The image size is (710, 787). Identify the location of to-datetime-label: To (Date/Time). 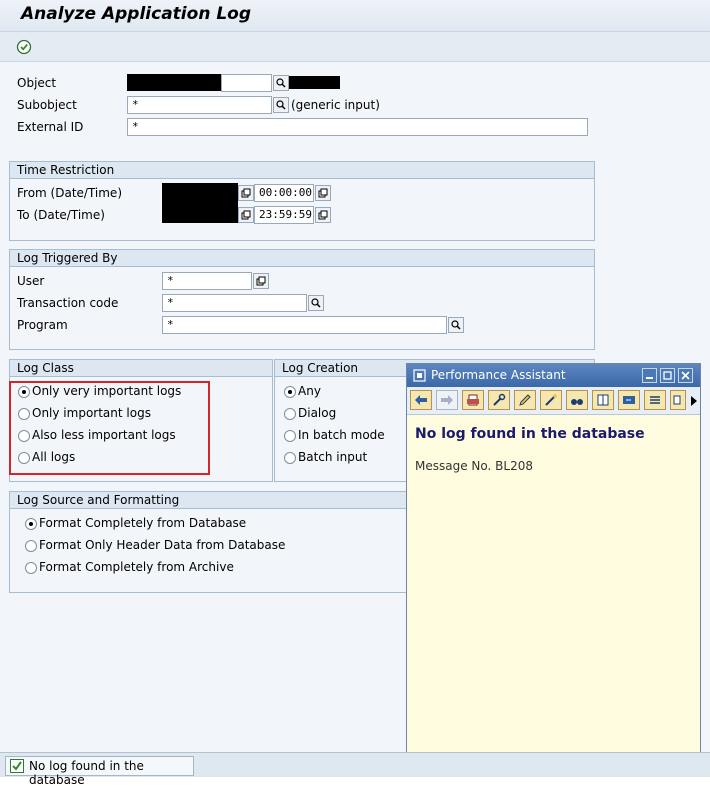
(61, 215).